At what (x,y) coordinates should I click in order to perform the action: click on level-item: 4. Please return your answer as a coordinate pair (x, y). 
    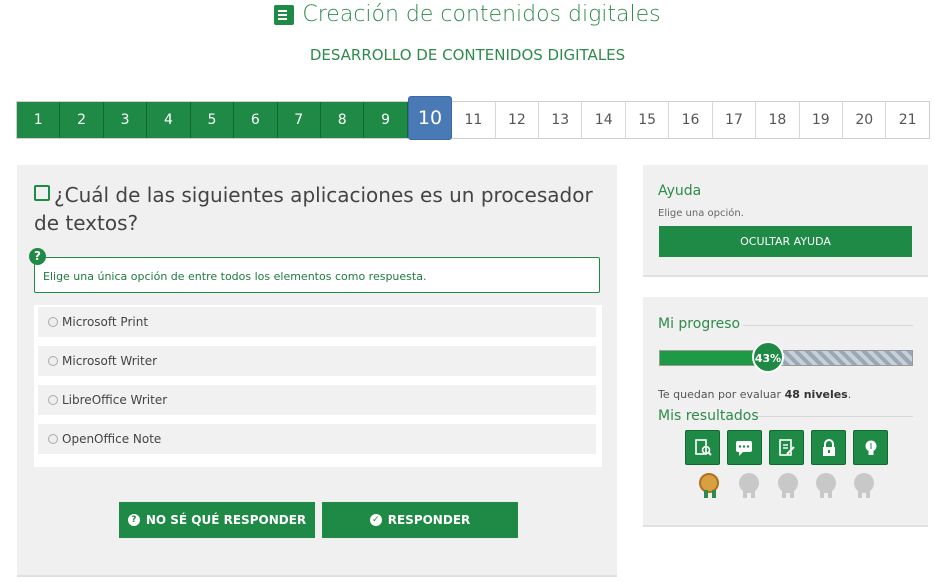
    Looking at the image, I should click on (169, 120).